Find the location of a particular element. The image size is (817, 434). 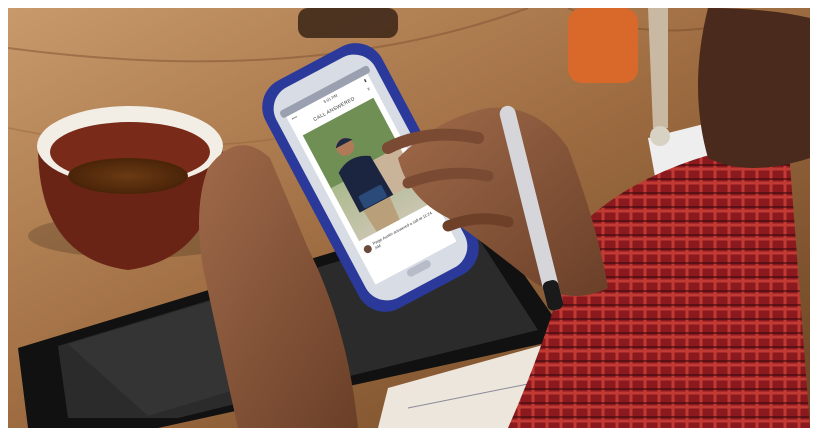

close-icon: × is located at coordinates (369, 89).